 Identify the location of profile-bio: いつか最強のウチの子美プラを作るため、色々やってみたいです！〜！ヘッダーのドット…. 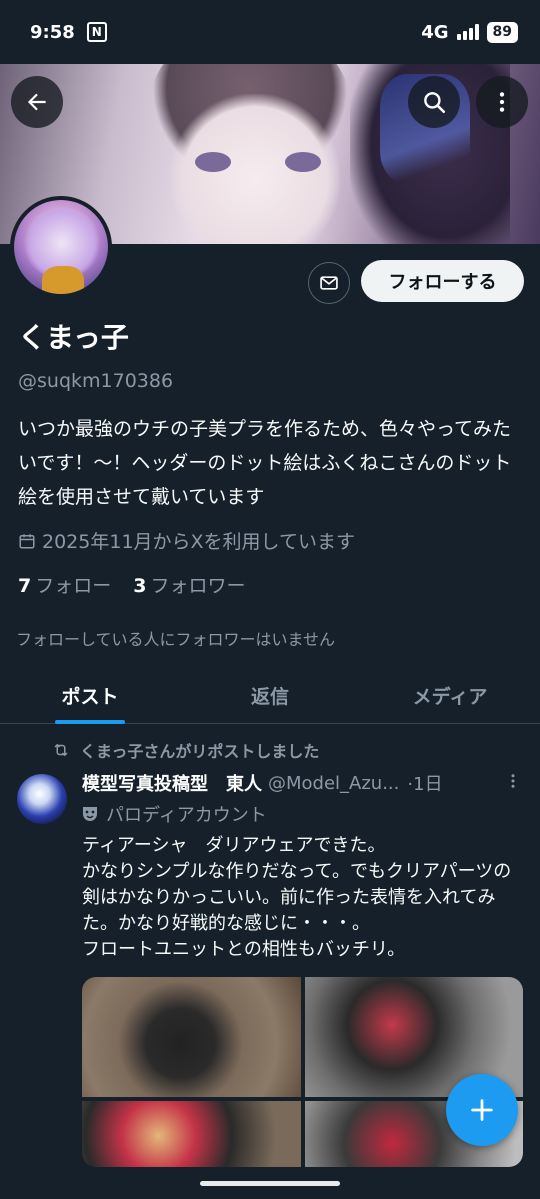
(265, 463).